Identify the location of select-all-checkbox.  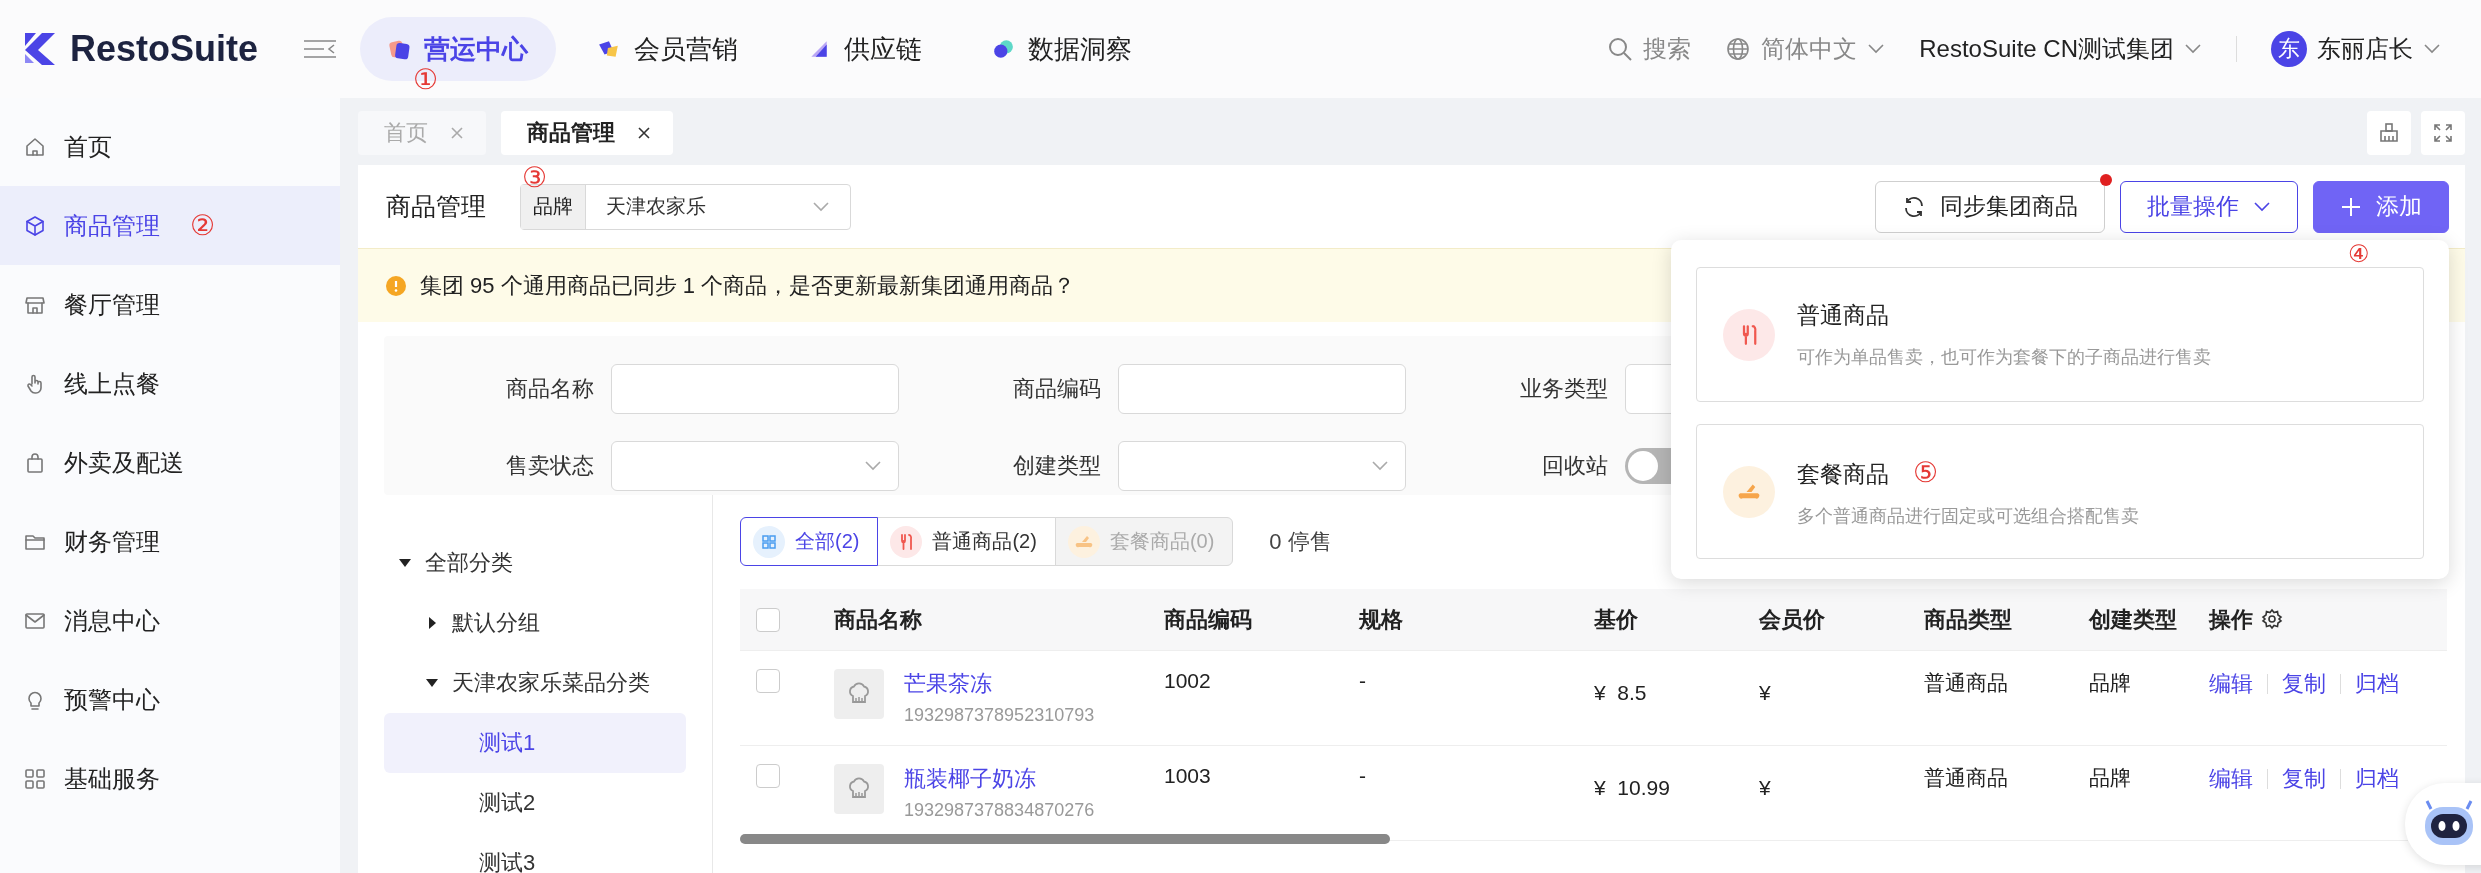
(768, 619).